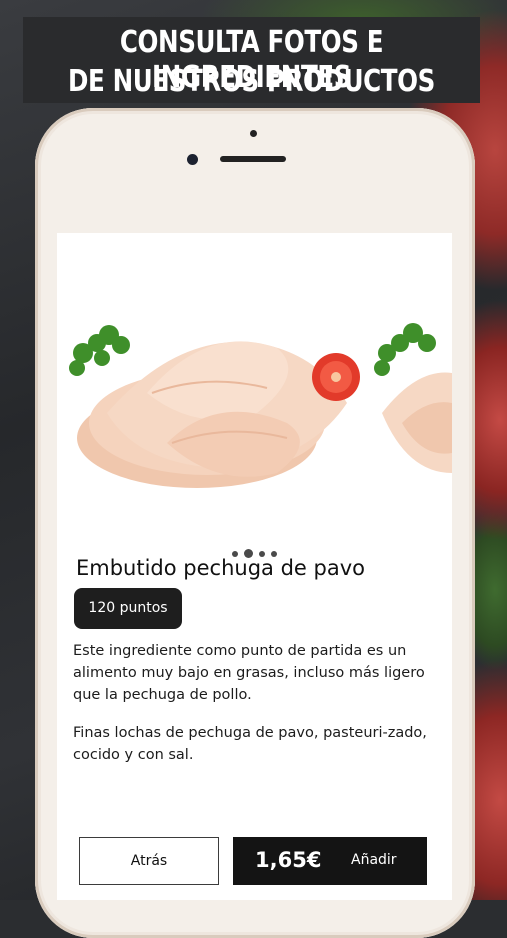  I want to click on product-title: Embutido pechuga de pavo, so click(220, 568).